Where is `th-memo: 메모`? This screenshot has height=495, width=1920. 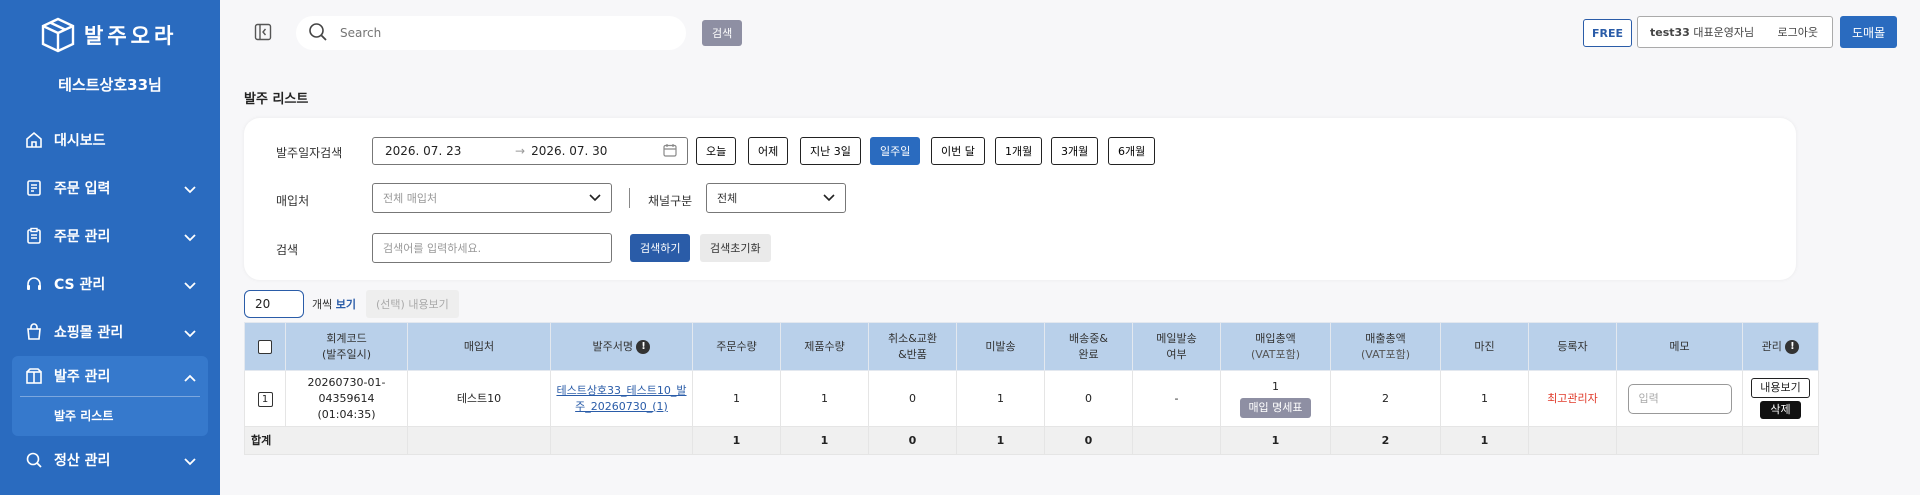
th-memo: 메모 is located at coordinates (1679, 346).